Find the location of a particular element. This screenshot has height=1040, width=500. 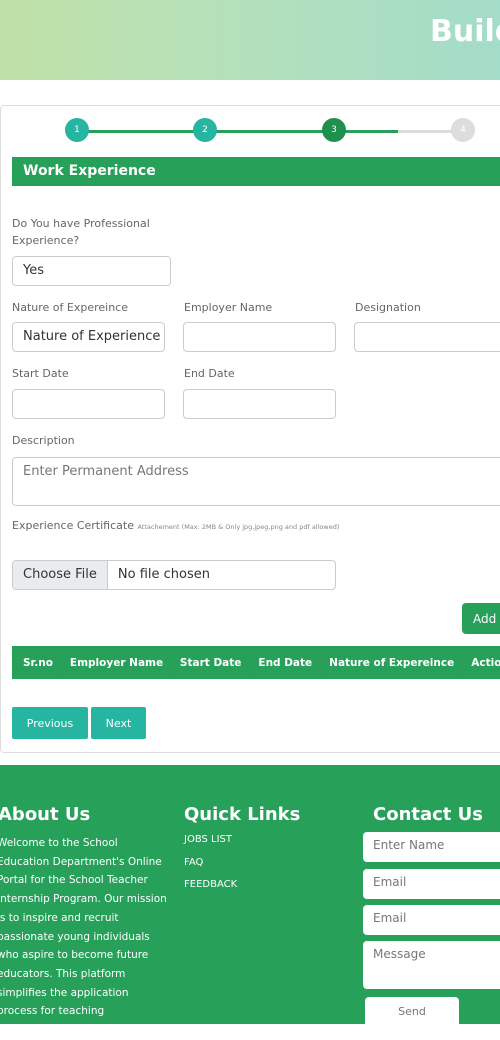

contact-email2-input: Email is located at coordinates (431, 920).